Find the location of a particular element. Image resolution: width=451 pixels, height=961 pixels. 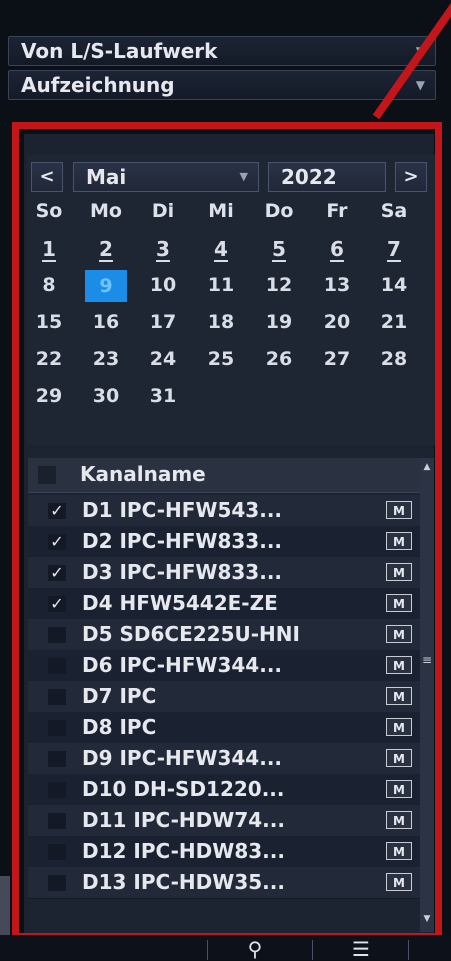

type-dropdown-value: Aufzeichnung is located at coordinates (98, 85).